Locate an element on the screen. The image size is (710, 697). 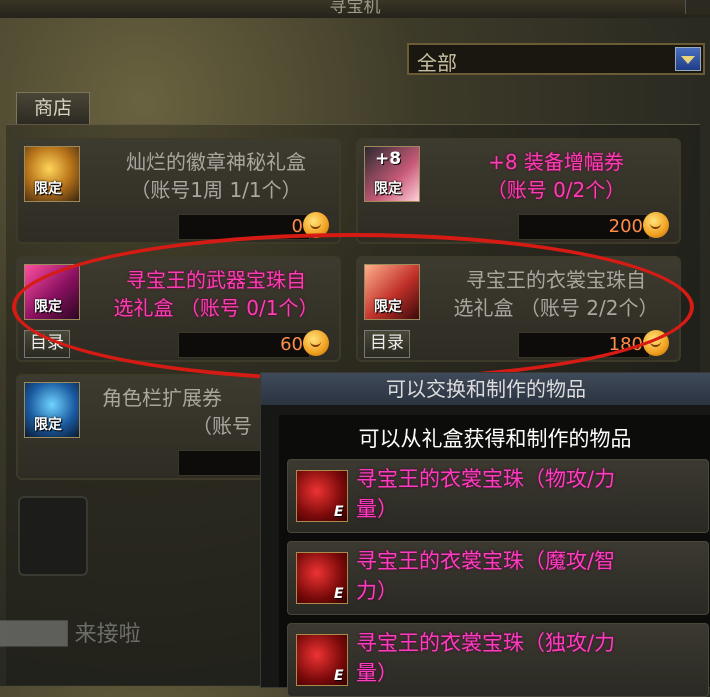
item-name: 寻宝王的衣裳宝珠（物攻/力 量） is located at coordinates (486, 494).